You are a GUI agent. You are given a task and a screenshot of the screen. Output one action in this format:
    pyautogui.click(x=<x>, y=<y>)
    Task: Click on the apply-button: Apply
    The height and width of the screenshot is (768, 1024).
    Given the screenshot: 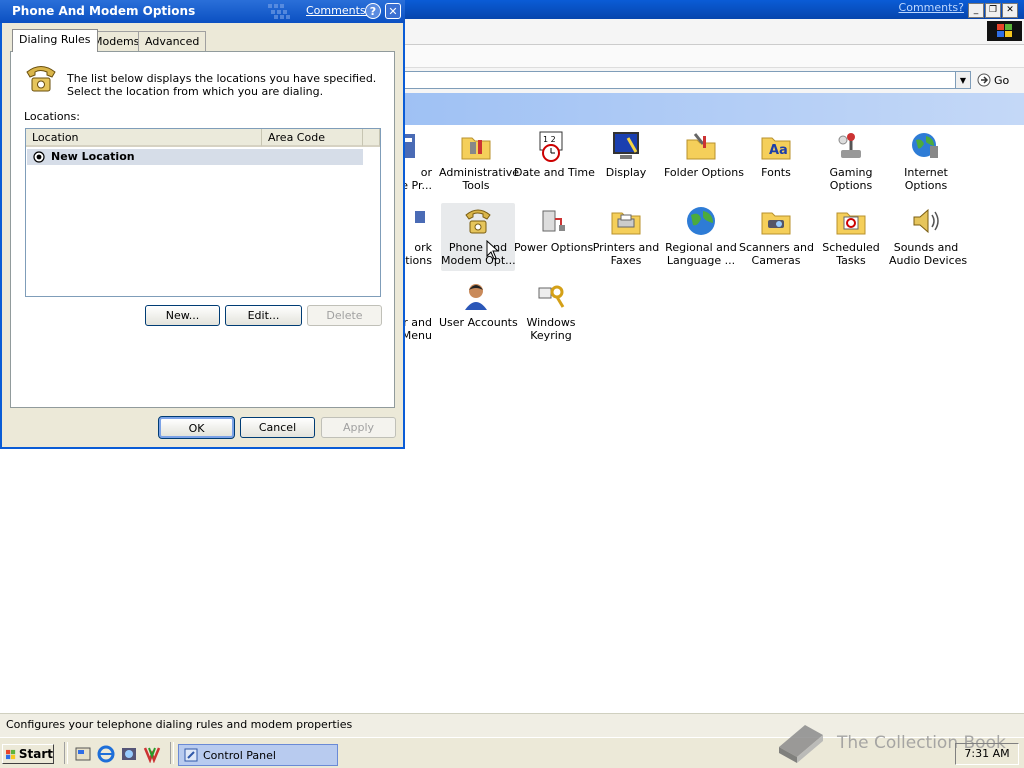 What is the action you would take?
    pyautogui.click(x=358, y=427)
    